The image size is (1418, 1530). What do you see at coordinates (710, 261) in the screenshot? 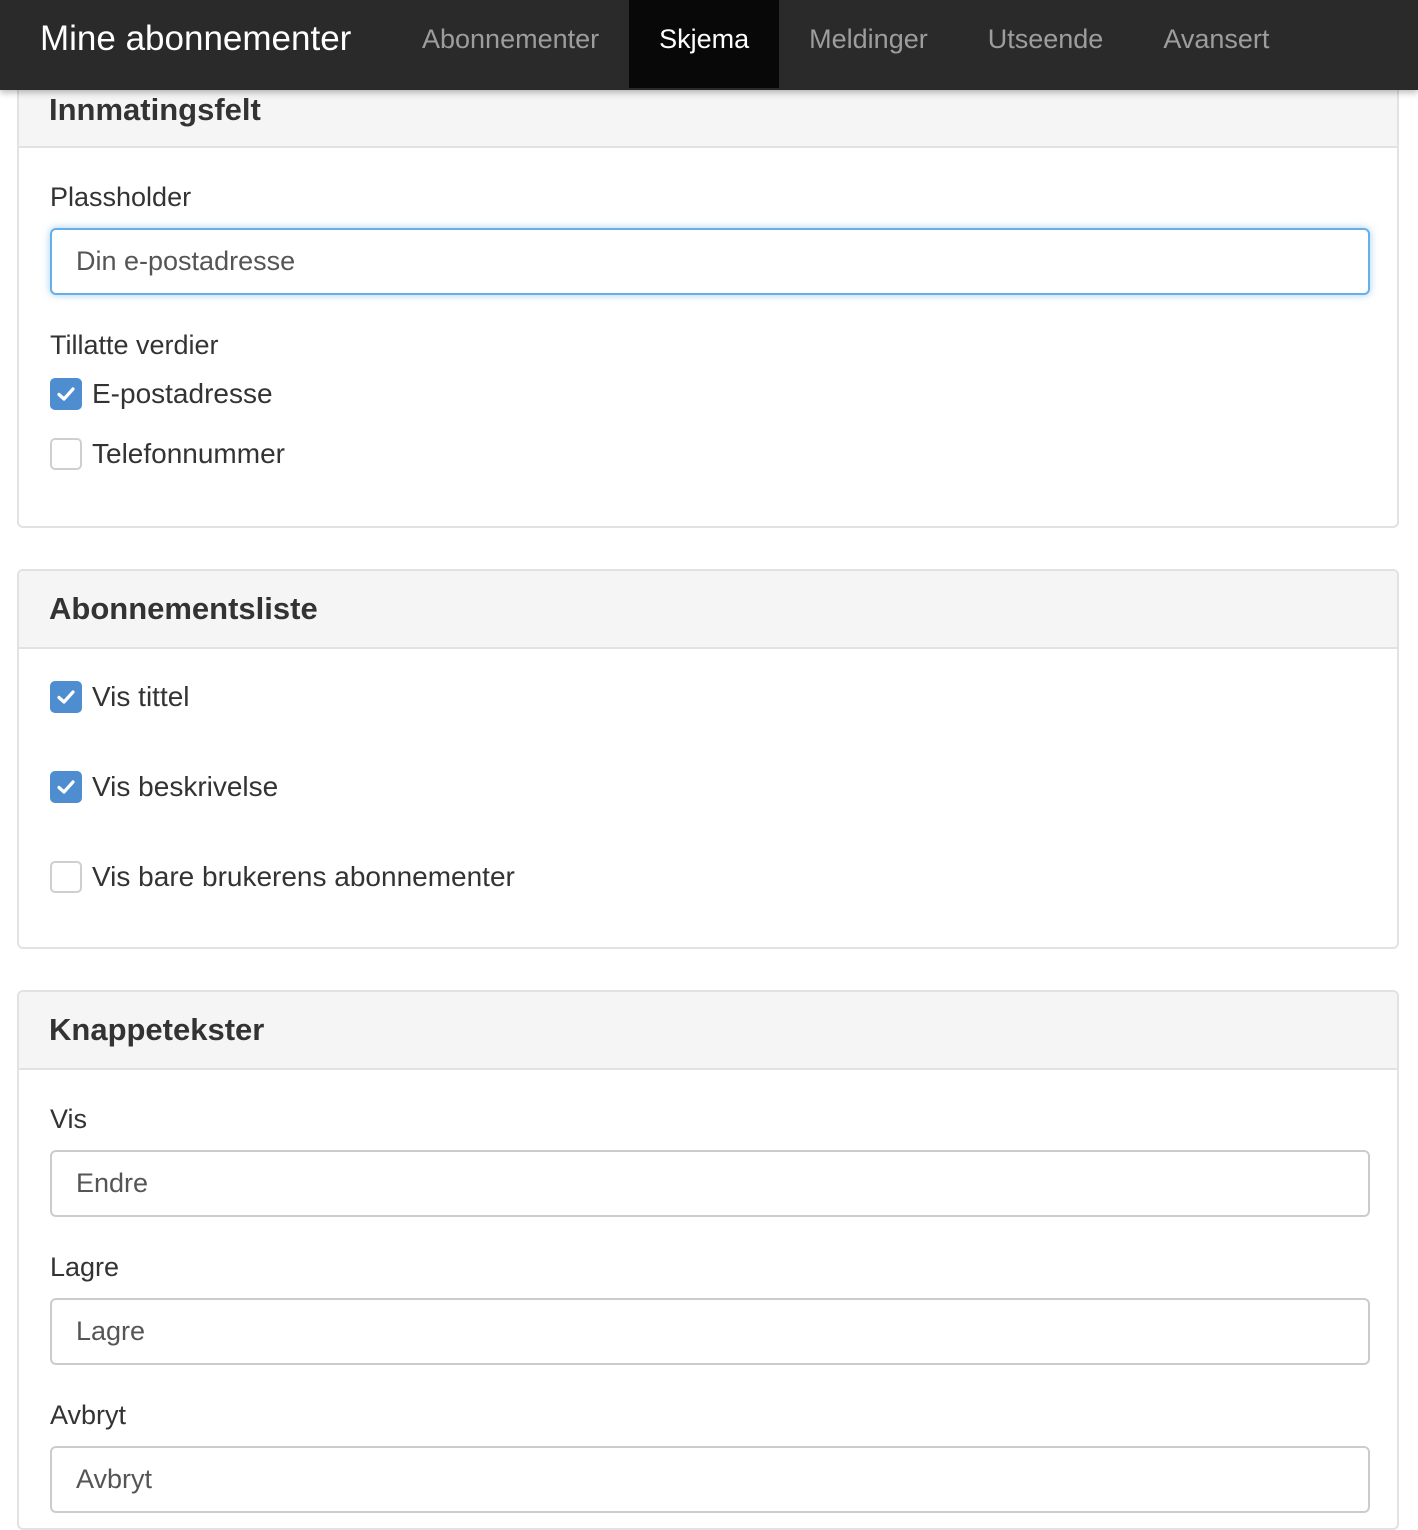
I see `placeholder-input: Din e-postadresse` at bounding box center [710, 261].